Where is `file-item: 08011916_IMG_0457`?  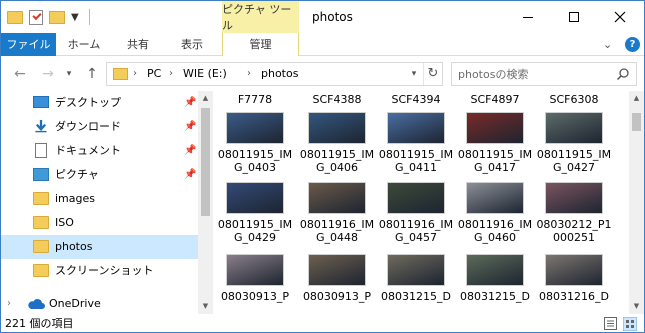 file-item: 08011916_IMG_0457 is located at coordinates (416, 215).